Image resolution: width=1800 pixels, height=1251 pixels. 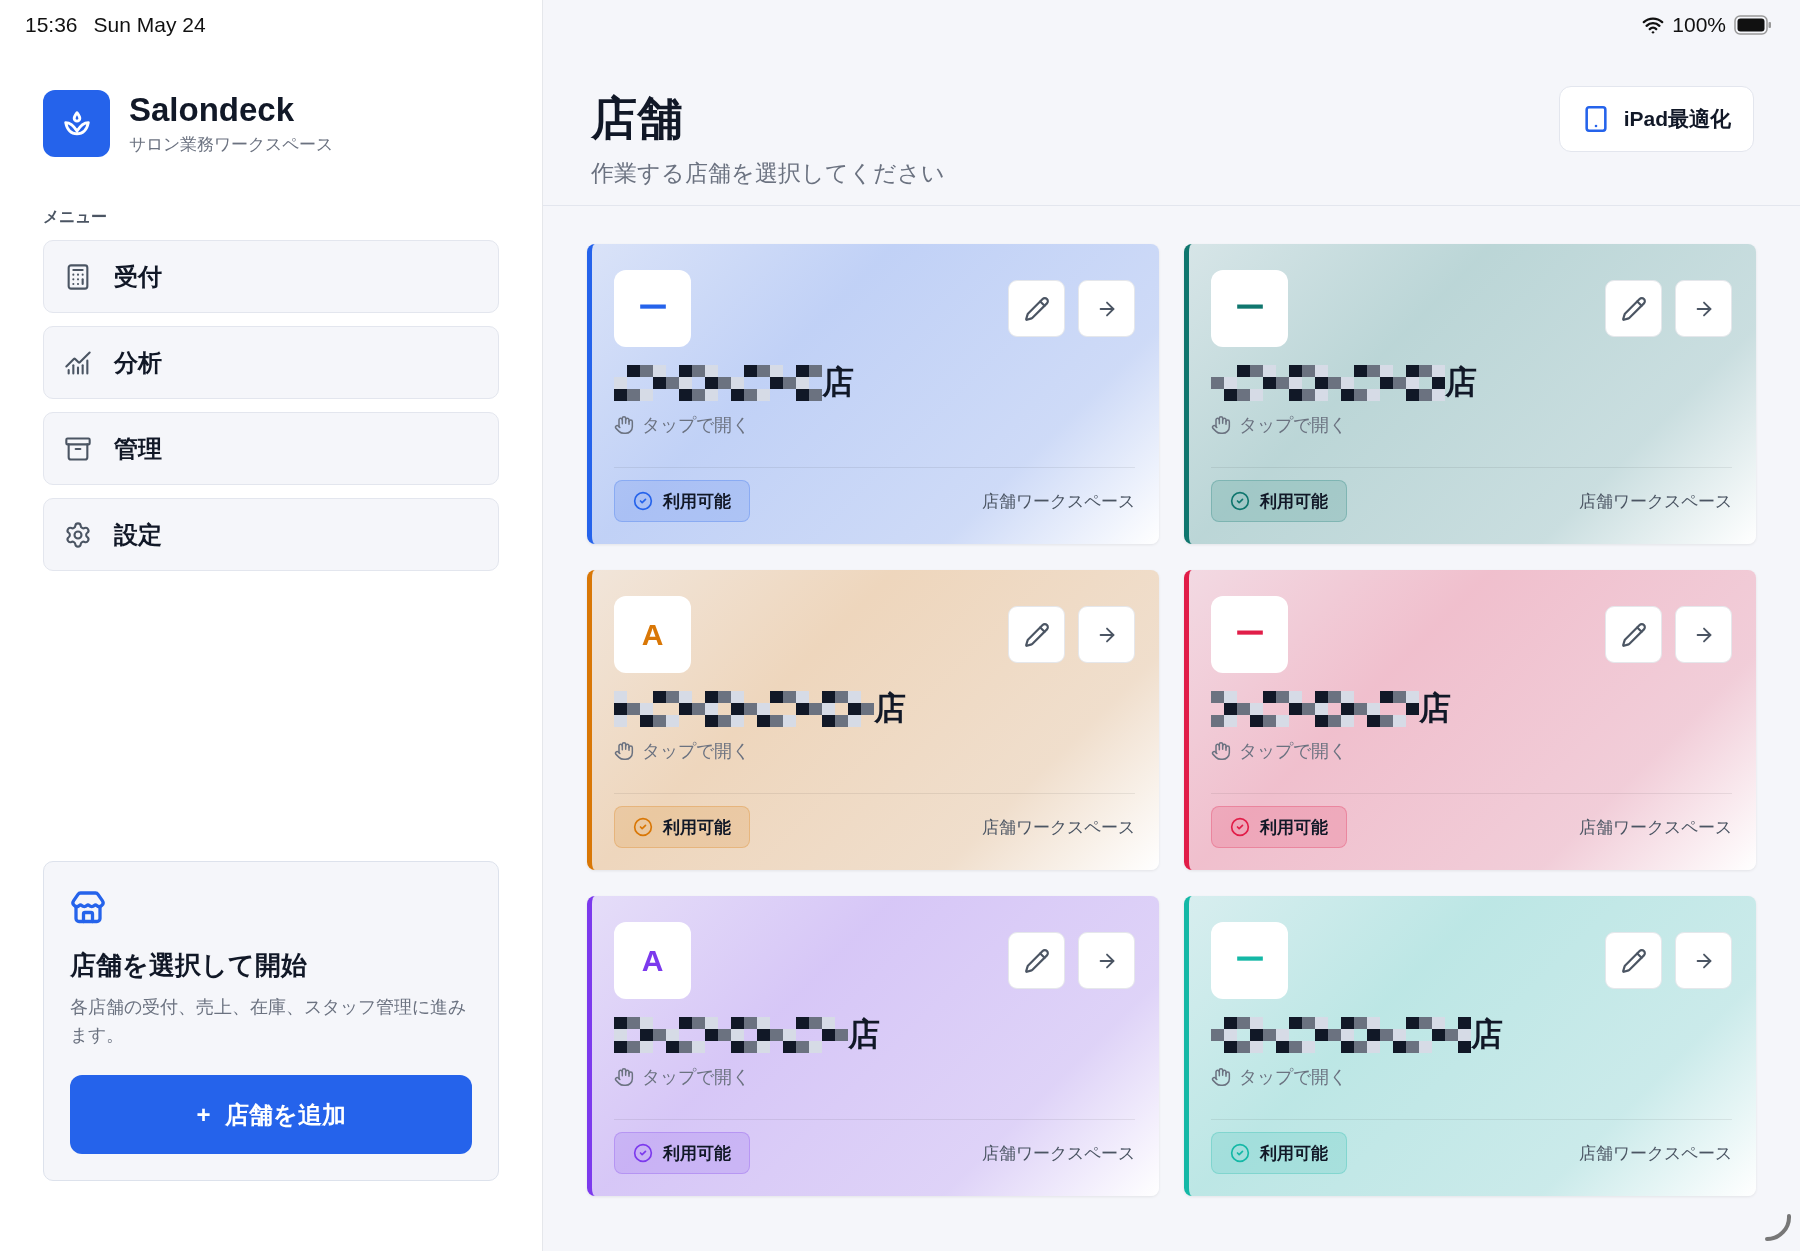 What do you see at coordinates (1777, 1228) in the screenshot?
I see `loading-icon` at bounding box center [1777, 1228].